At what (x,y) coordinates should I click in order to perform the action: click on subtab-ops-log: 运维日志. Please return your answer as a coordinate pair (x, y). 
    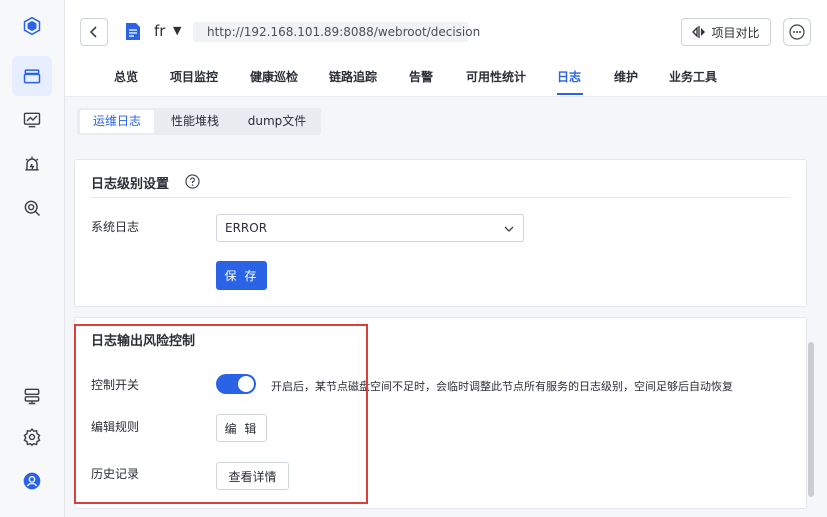
    Looking at the image, I should click on (117, 121).